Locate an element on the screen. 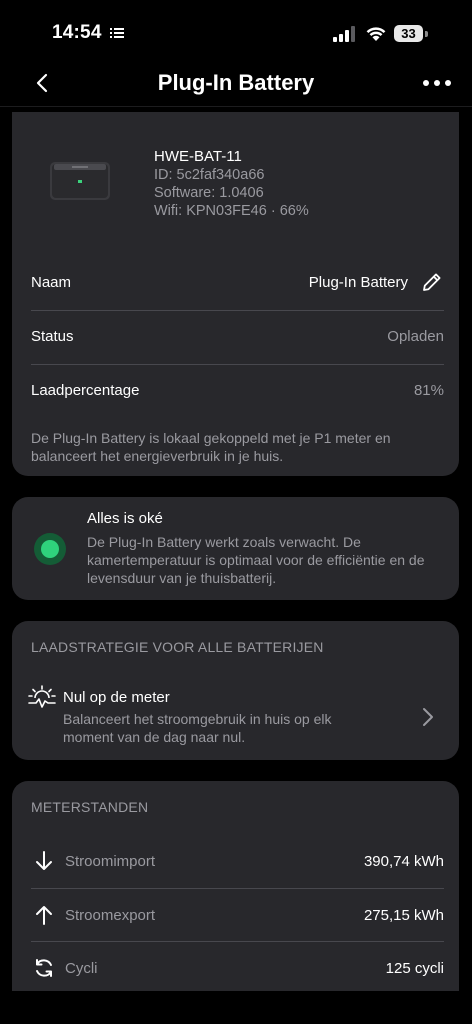 This screenshot has width=472, height=1024. meter-row-import: Stroomimport 390,74 kWh is located at coordinates (237, 862).